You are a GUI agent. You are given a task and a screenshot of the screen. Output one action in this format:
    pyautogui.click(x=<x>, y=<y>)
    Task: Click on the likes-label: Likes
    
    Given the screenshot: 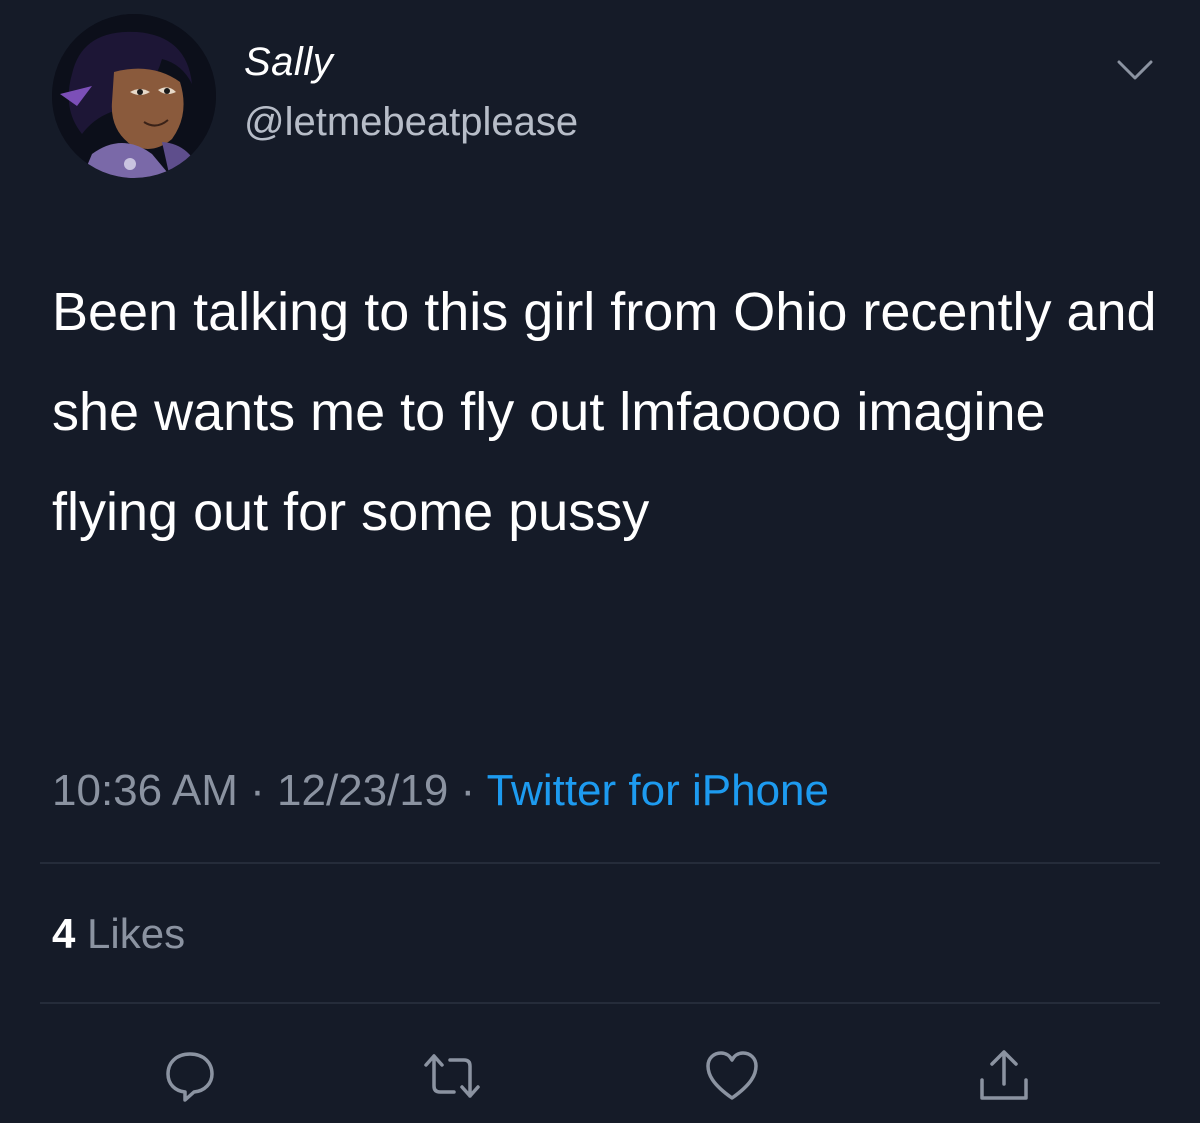 What is the action you would take?
    pyautogui.click(x=136, y=933)
    